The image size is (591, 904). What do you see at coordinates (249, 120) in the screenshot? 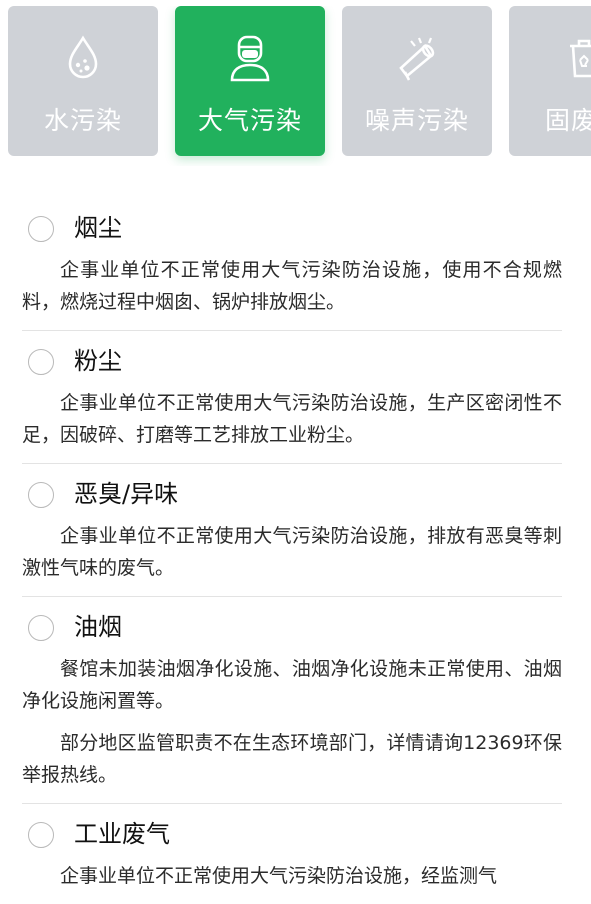
I see `tab-label: 大气污染` at bounding box center [249, 120].